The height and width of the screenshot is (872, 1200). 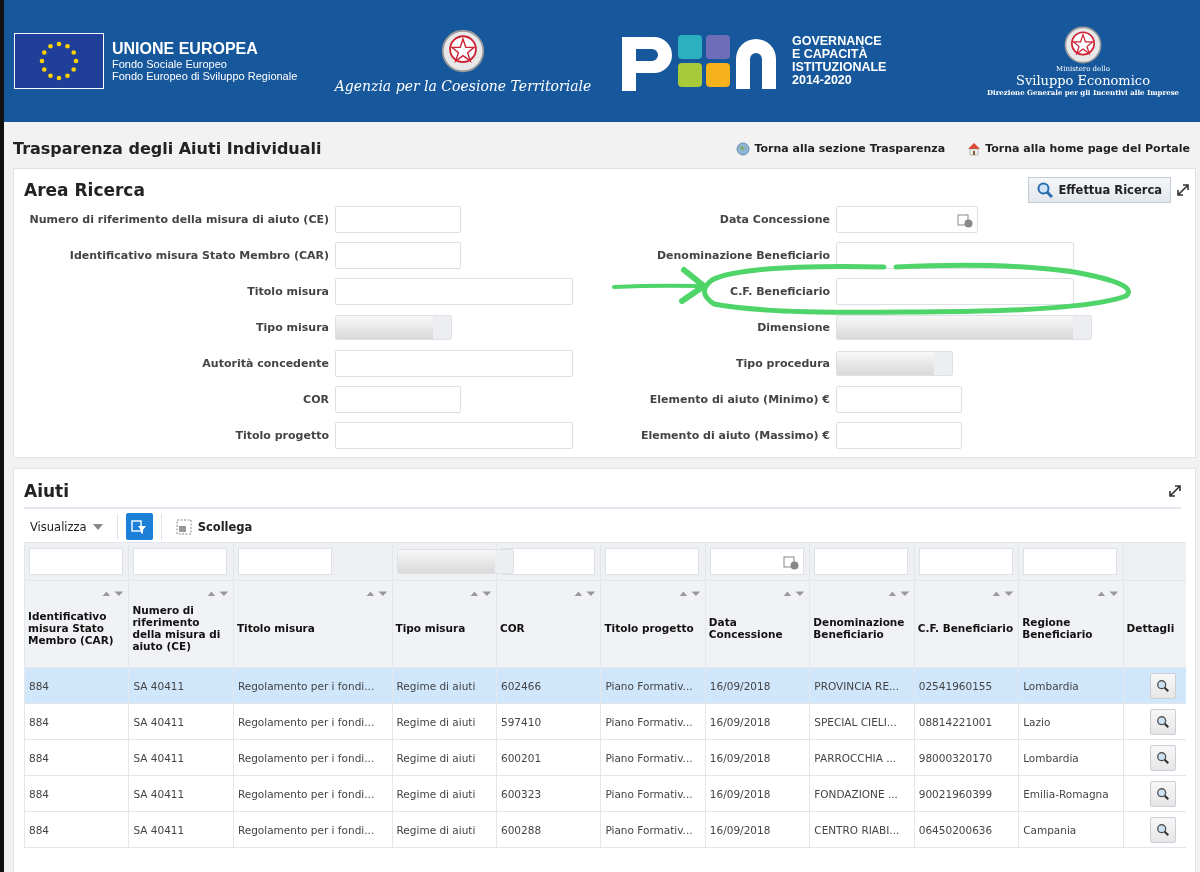 What do you see at coordinates (974, 148) in the screenshot?
I see `home-icon` at bounding box center [974, 148].